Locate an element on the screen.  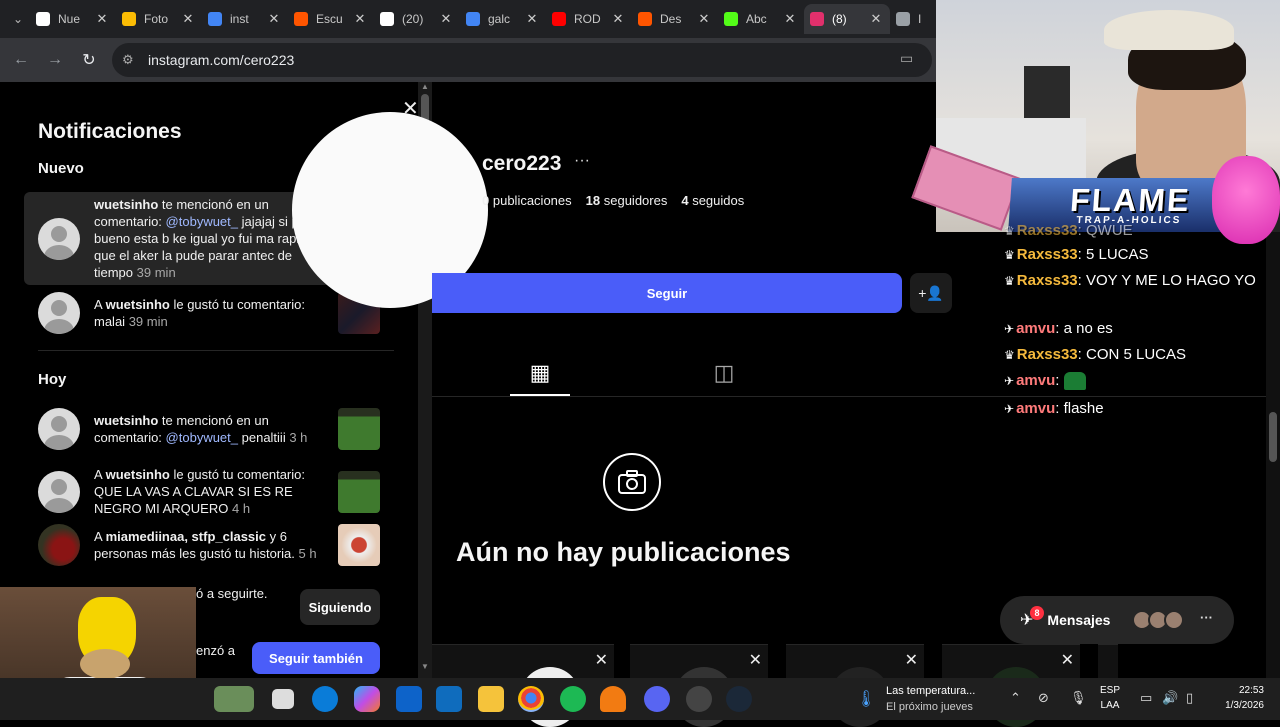
browser-tab: Des ✕ is located at coordinates (675, 19).